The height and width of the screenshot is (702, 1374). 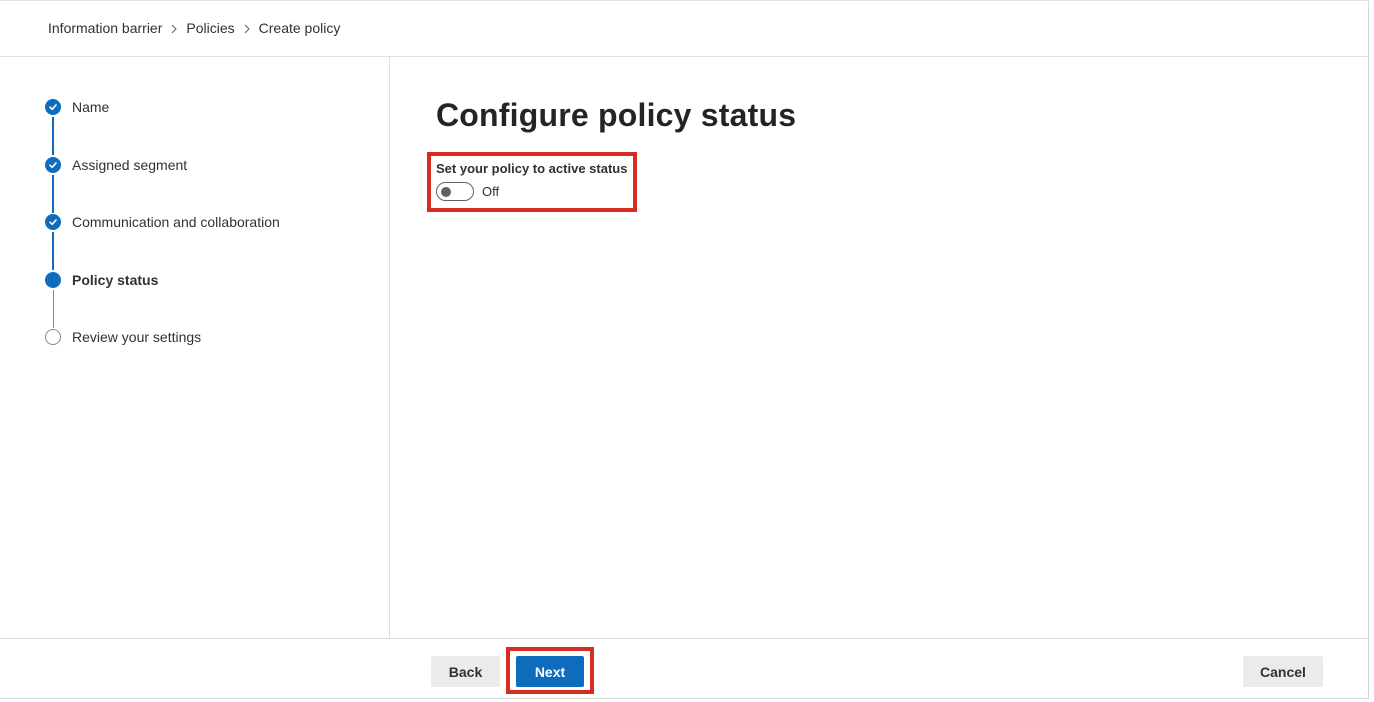 I want to click on toggle-label: Set your policy to active status, so click(x=532, y=168).